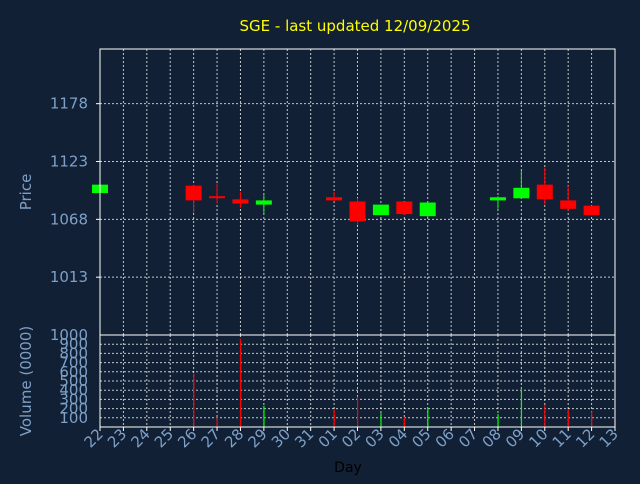 The height and width of the screenshot is (484, 640). What do you see at coordinates (117, 438) in the screenshot?
I see `x-tick-label: 23` at bounding box center [117, 438].